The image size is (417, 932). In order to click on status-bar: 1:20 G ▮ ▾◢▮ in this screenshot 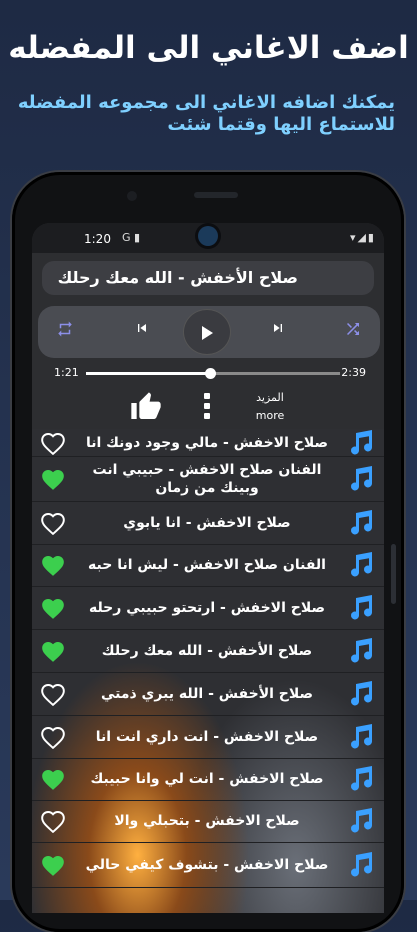, I will do `click(208, 238)`.